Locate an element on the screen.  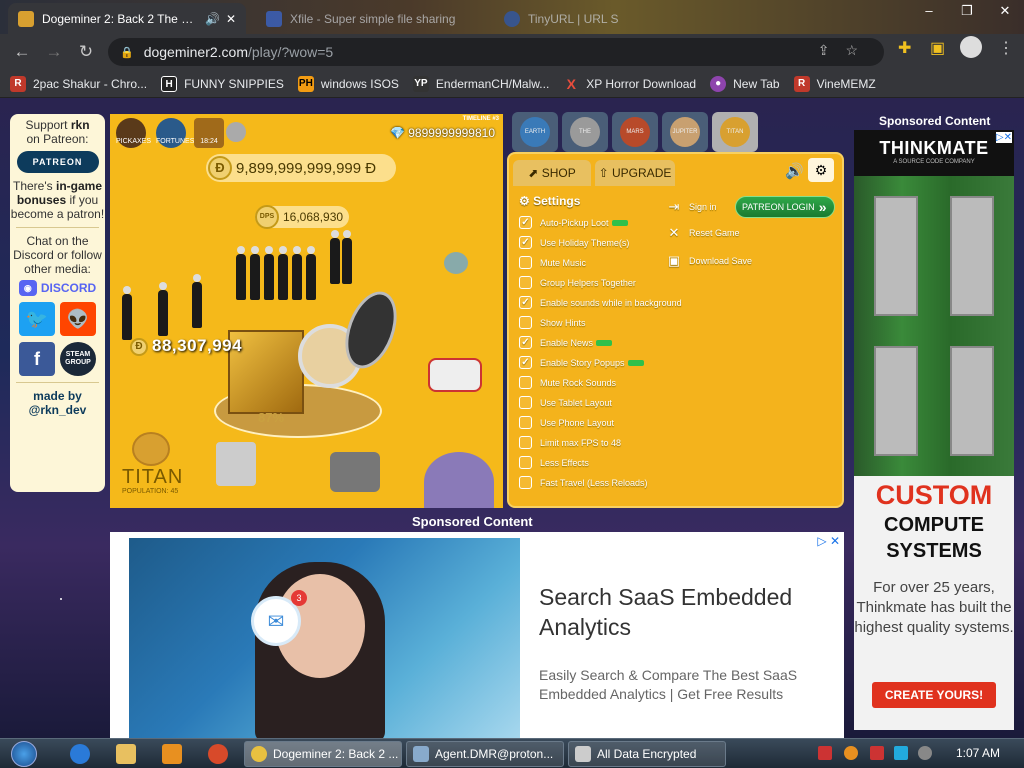
bookmark-item: ● New Tab is located at coordinates (745, 83).